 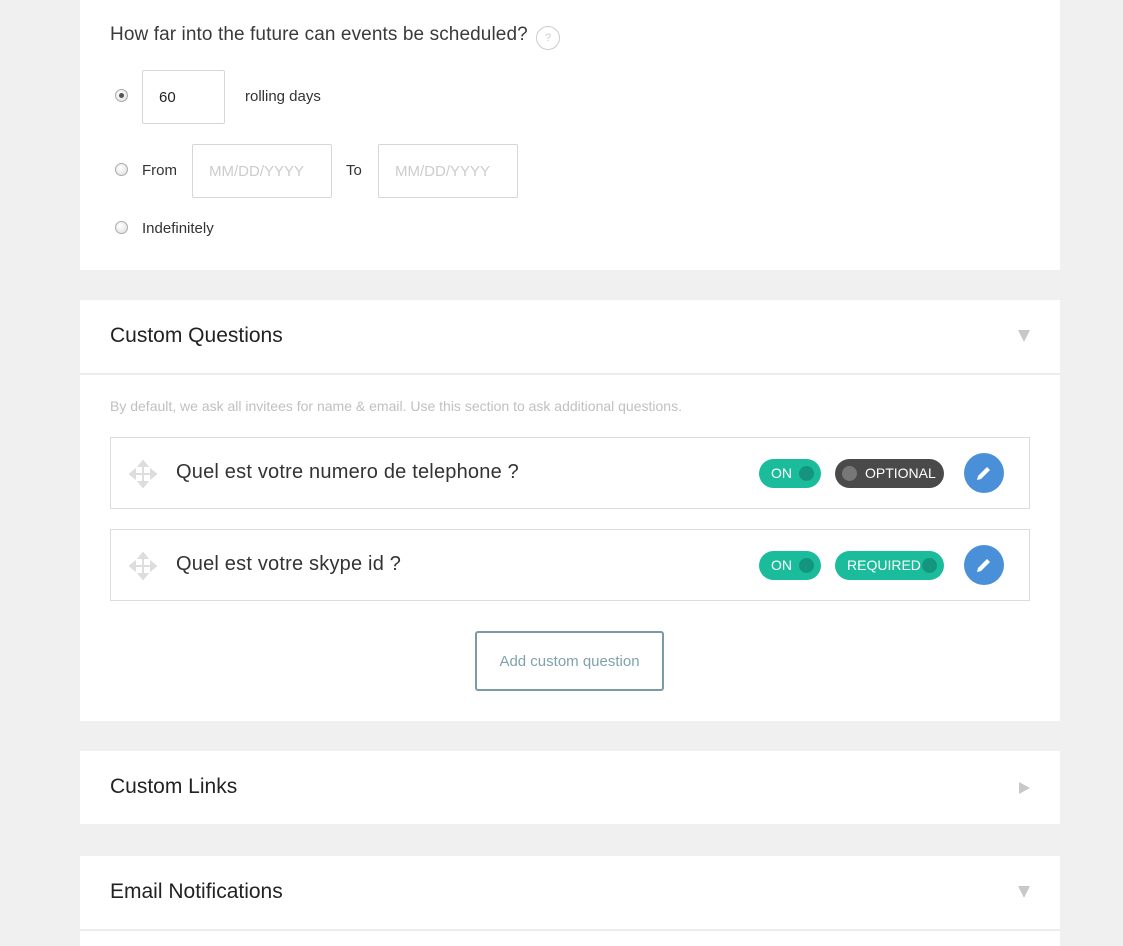 What do you see at coordinates (178, 228) in the screenshot?
I see `indefinitely-label: Indefinitely` at bounding box center [178, 228].